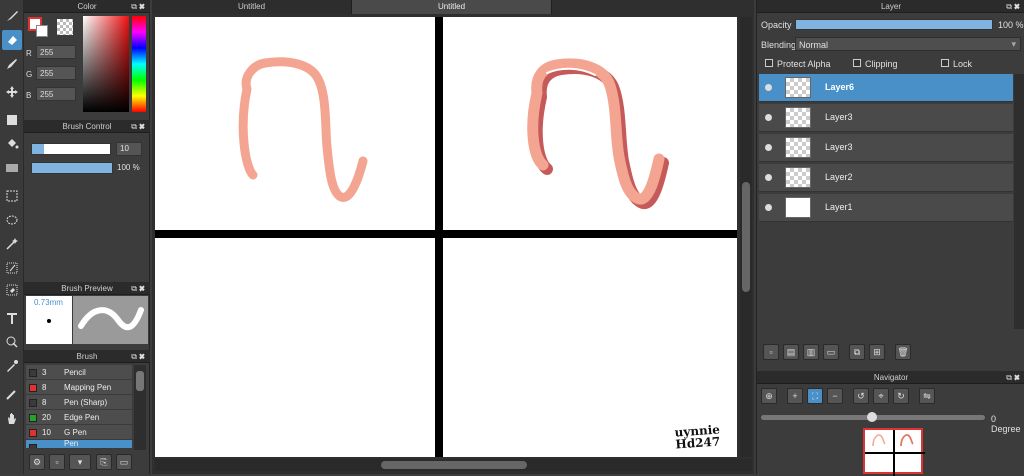 The height and width of the screenshot is (476, 1024). I want to click on brush-list-scroll-thumb, so click(140, 381).